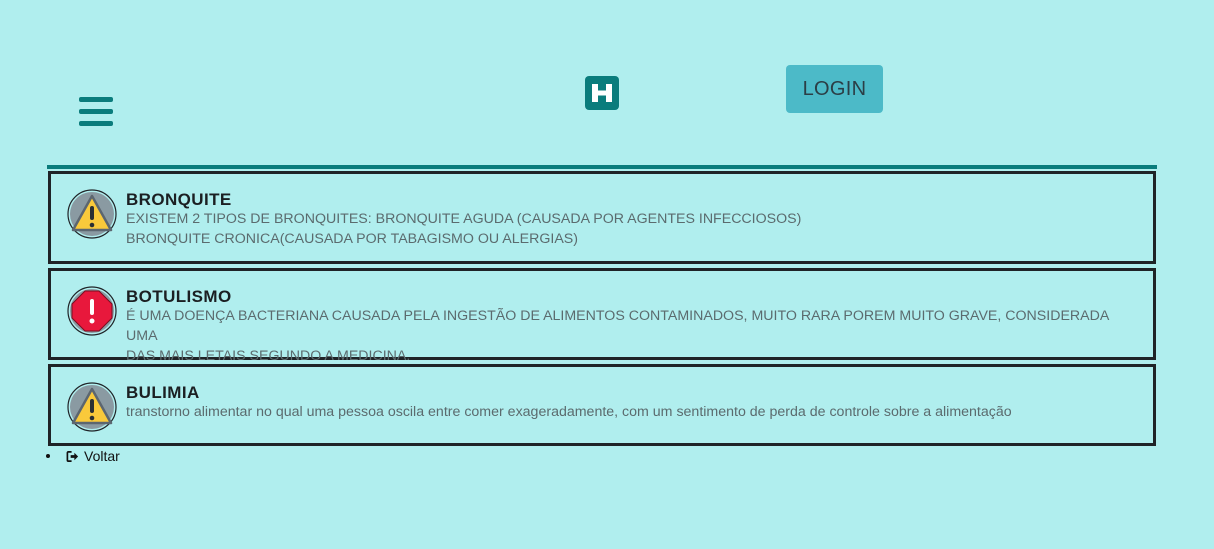 Image resolution: width=1214 pixels, height=549 pixels. I want to click on back-link: Voltar, so click(93, 456).